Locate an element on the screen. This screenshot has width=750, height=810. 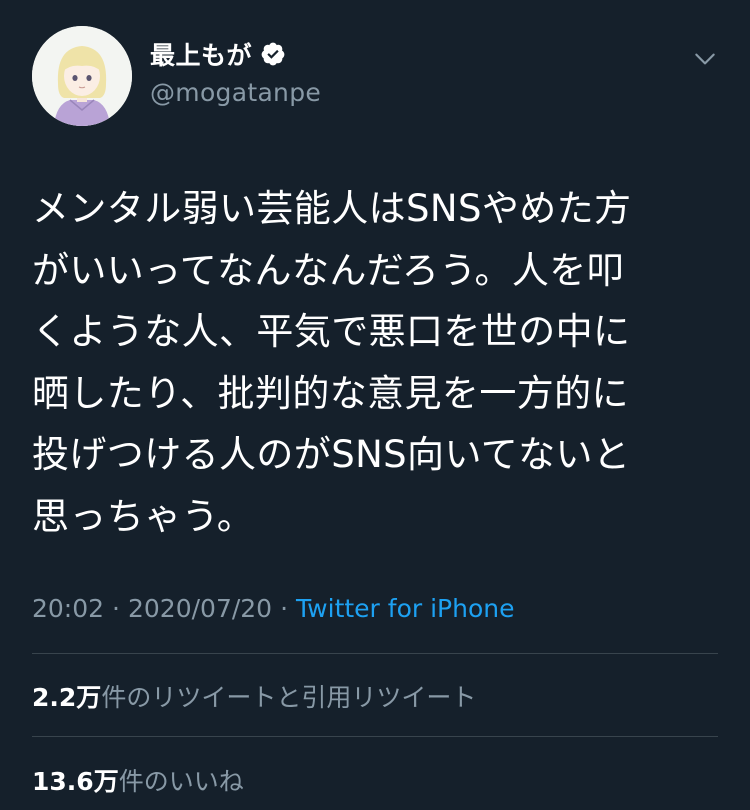
retweet-label: 件のリツイートと引用リツイート is located at coordinates (289, 697).